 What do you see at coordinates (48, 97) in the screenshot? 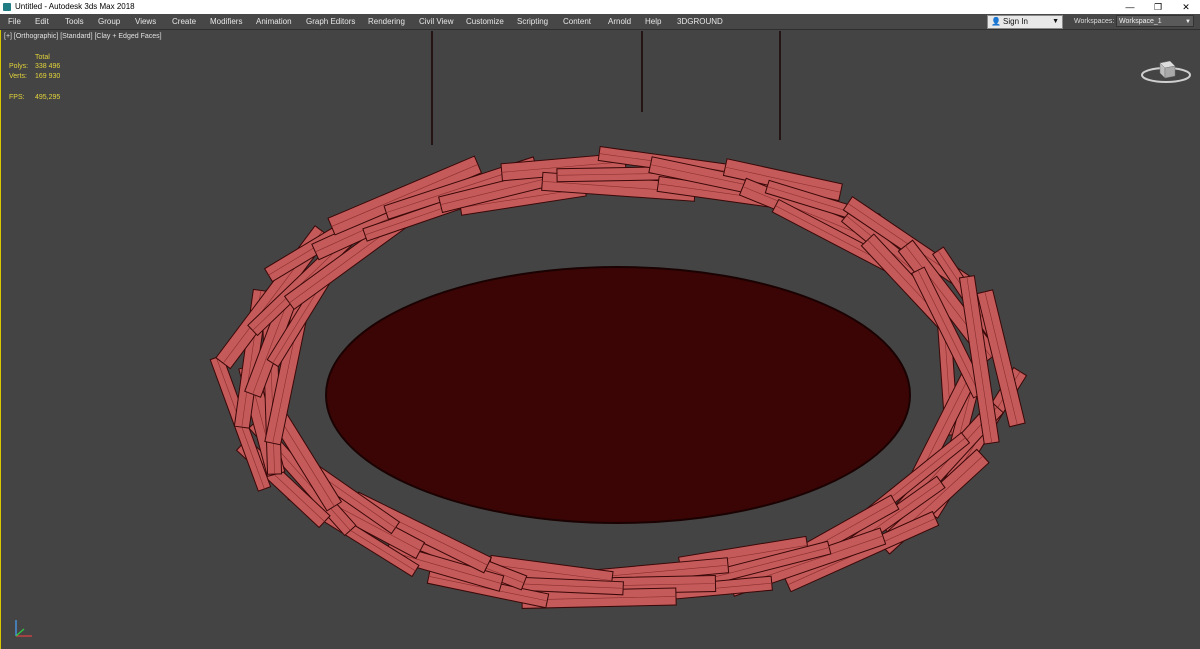
I see `stats-fps-value: 495,295` at bounding box center [48, 97].